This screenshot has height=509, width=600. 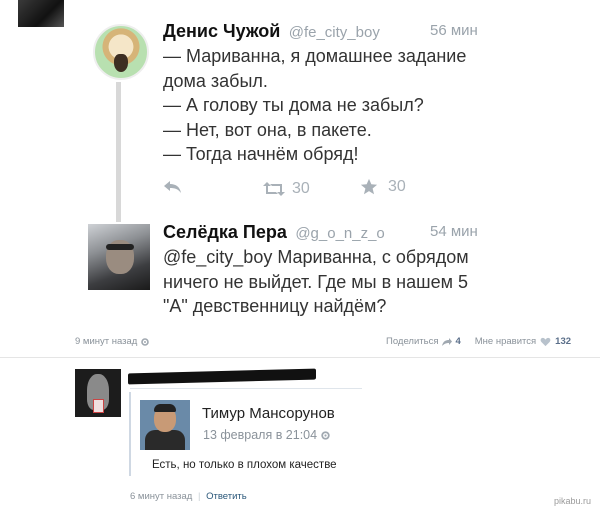 What do you see at coordinates (121, 52) in the screenshot?
I see `tweet-avatar-denis` at bounding box center [121, 52].